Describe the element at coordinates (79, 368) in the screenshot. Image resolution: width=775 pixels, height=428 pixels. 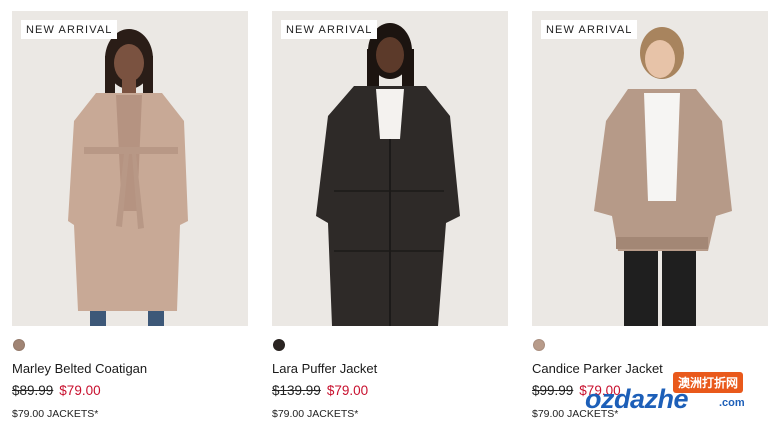
I see `product-title: Marley Belted Coatigan` at that location.